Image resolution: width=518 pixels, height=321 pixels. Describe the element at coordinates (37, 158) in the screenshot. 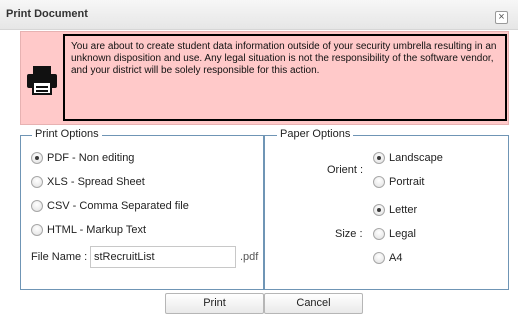

I see `radio-pdf` at that location.